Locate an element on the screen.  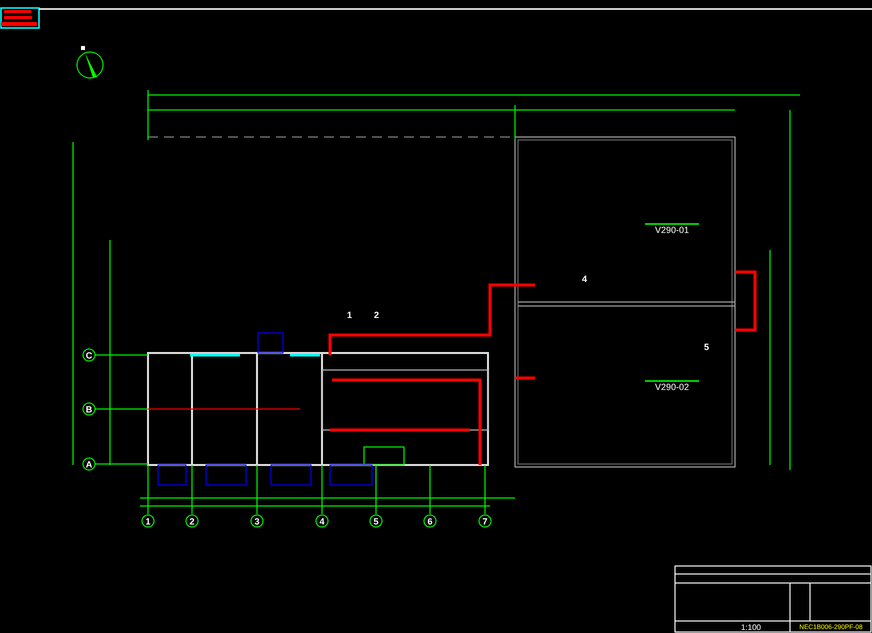
layer-legend-icon is located at coordinates (20, 18).